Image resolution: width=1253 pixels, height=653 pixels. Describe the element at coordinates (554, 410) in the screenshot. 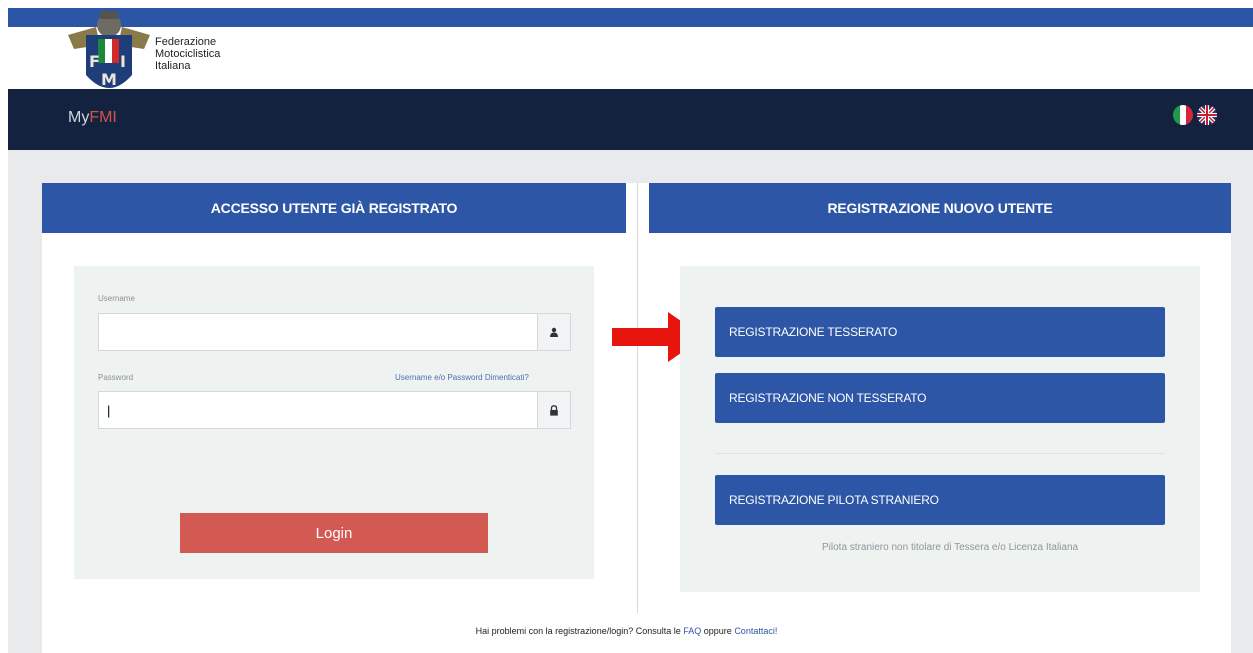

I see `lock-icon` at that location.